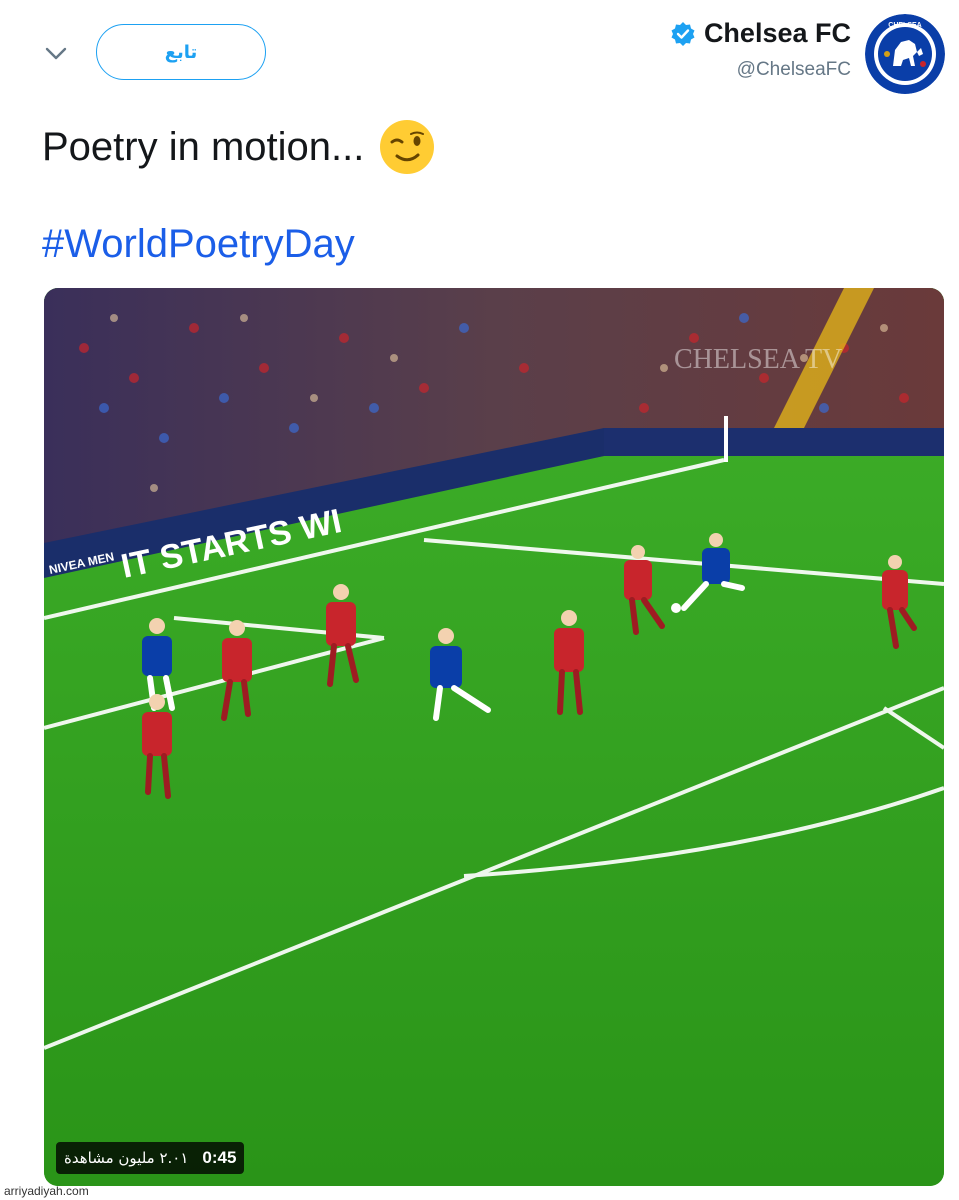 The image size is (959, 1200). I want to click on follow-button: تابع, so click(181, 52).